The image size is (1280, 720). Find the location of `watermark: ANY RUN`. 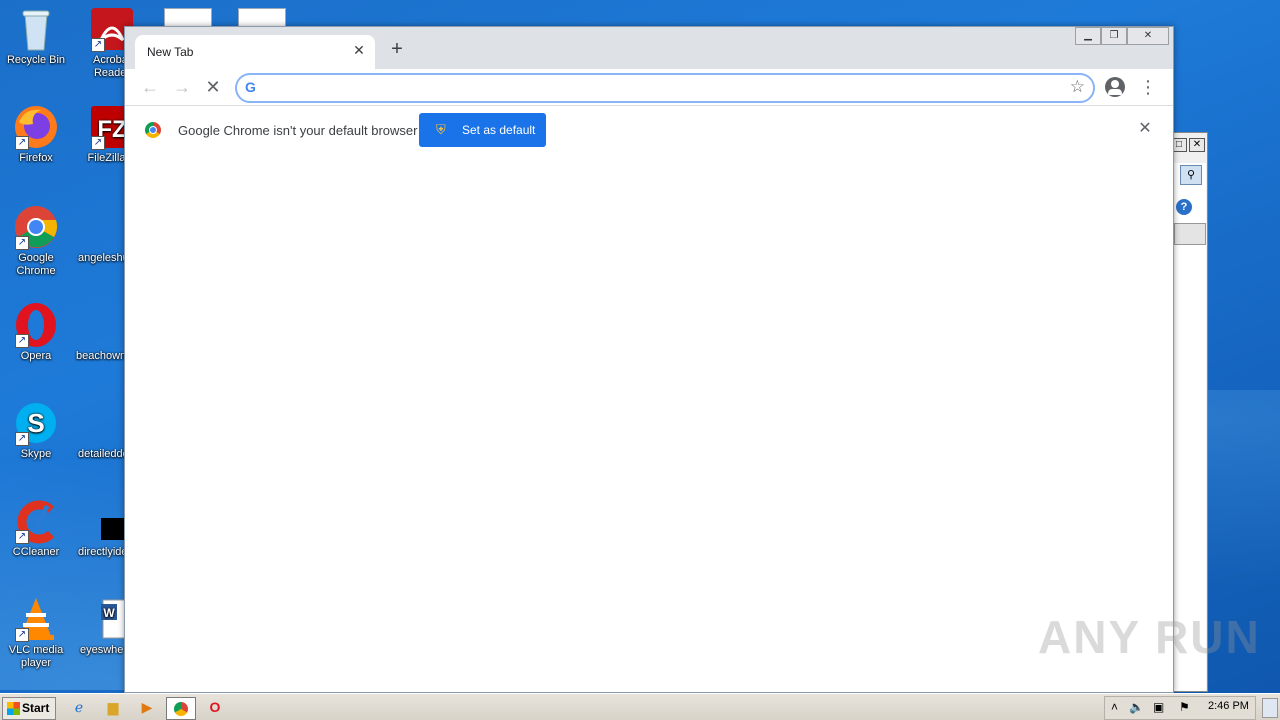

watermark: ANY RUN is located at coordinates (1149, 637).